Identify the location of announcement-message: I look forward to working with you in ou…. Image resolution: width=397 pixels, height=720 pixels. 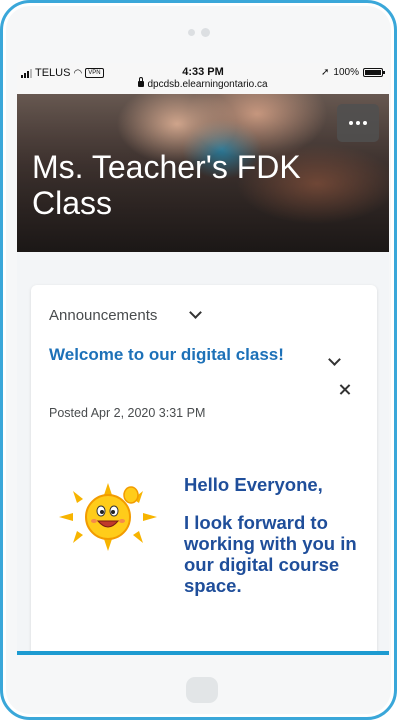
(274, 554).